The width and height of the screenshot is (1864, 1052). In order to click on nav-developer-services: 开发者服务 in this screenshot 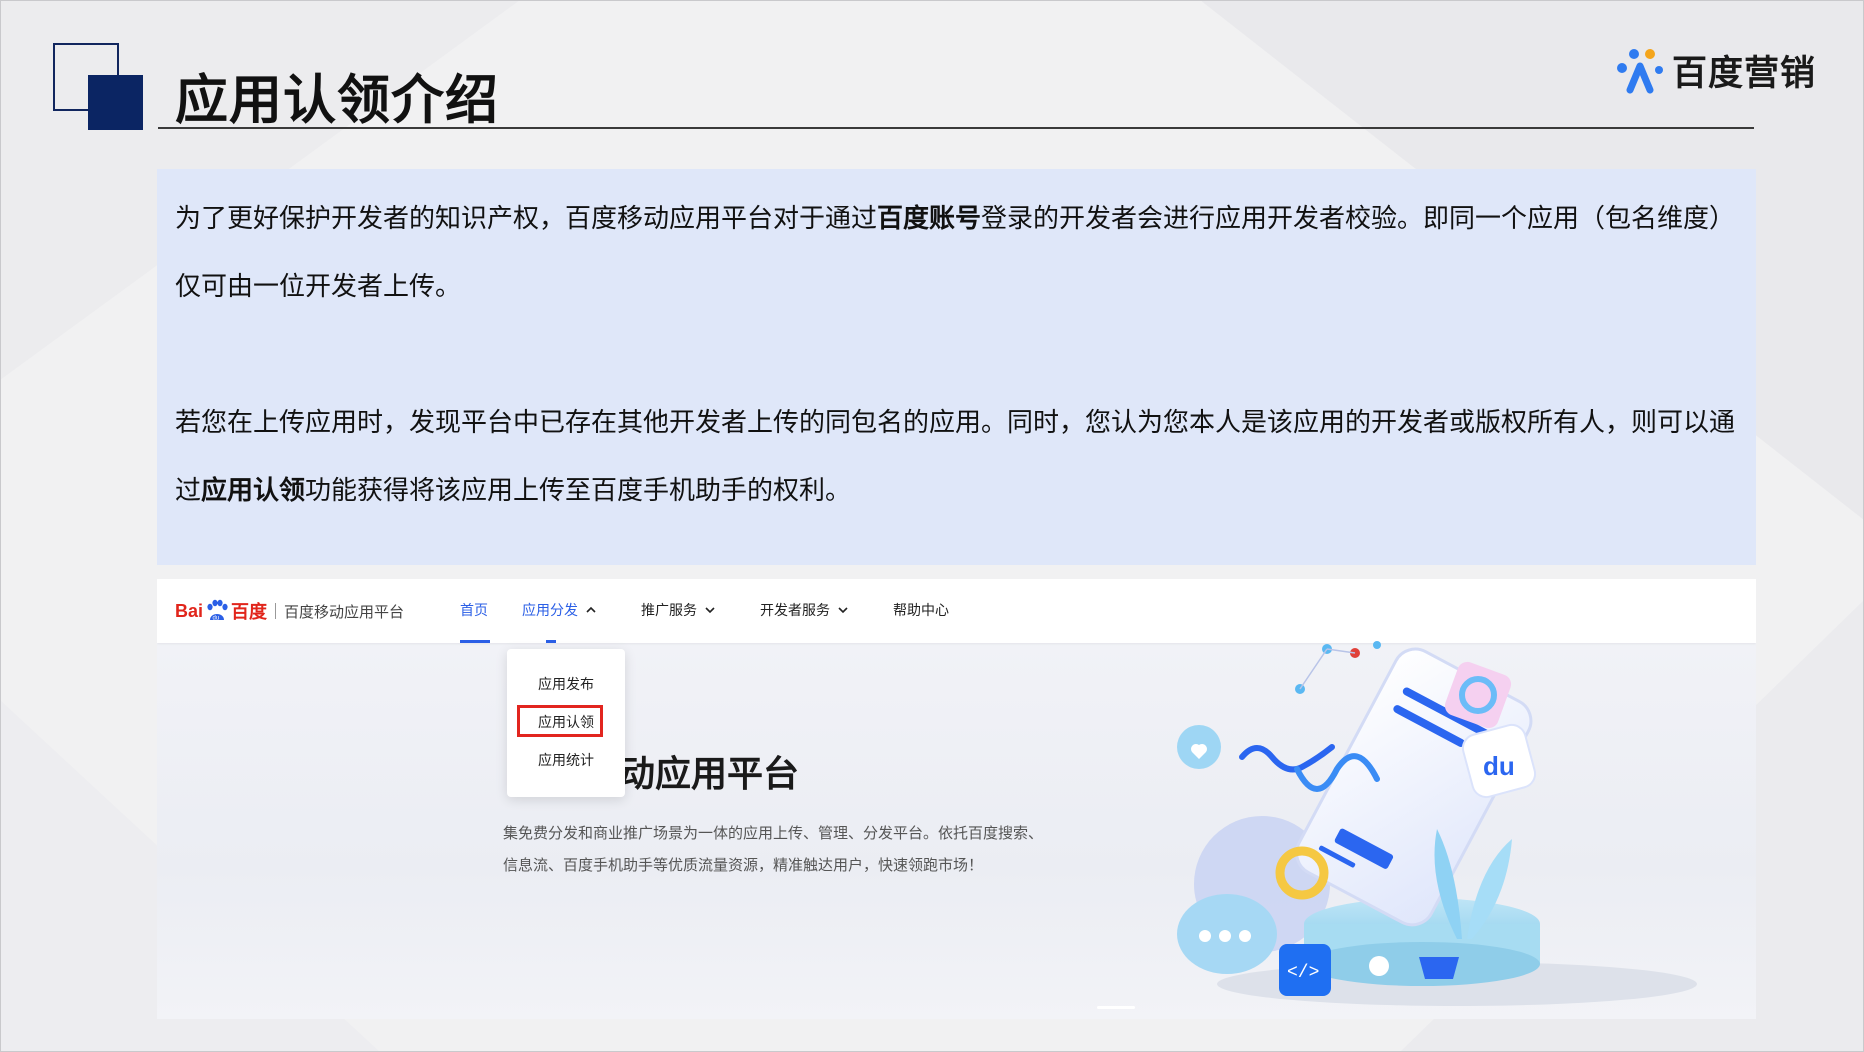, I will do `click(805, 610)`.